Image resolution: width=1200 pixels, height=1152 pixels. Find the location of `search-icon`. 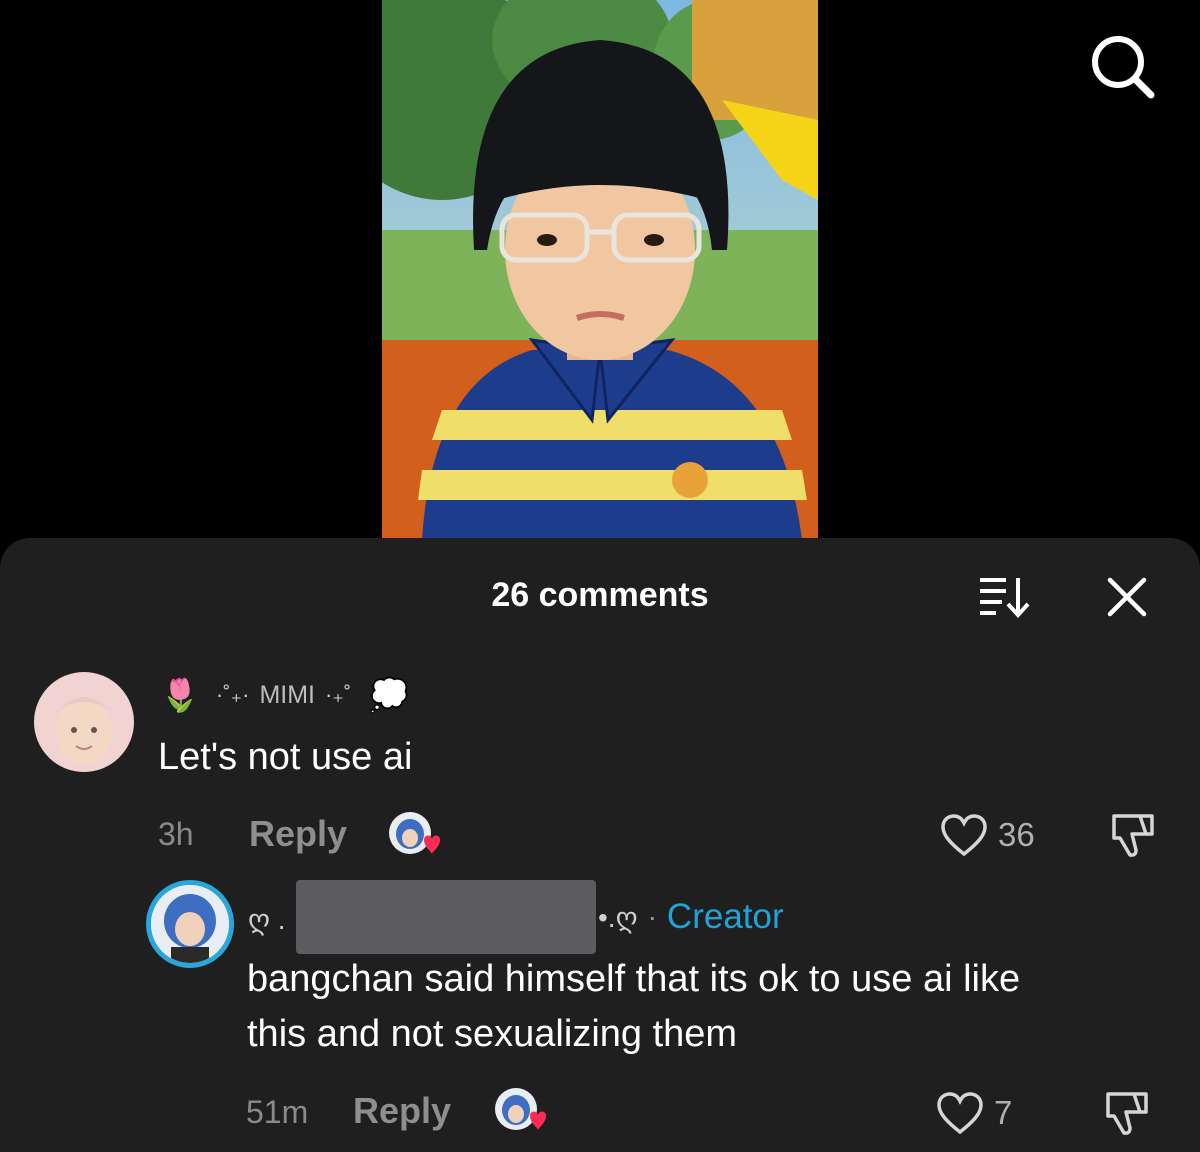

search-icon is located at coordinates (1123, 67).